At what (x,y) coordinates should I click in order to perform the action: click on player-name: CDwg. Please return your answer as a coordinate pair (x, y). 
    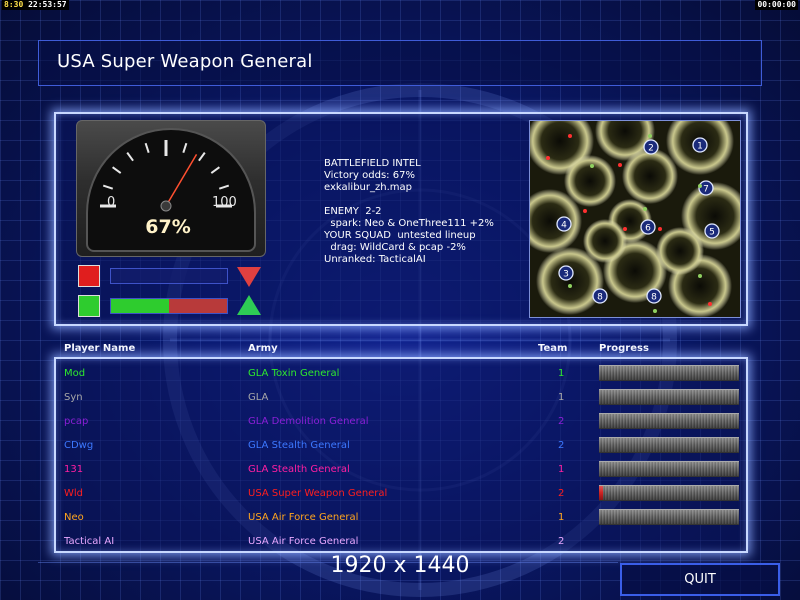
    Looking at the image, I should click on (79, 445).